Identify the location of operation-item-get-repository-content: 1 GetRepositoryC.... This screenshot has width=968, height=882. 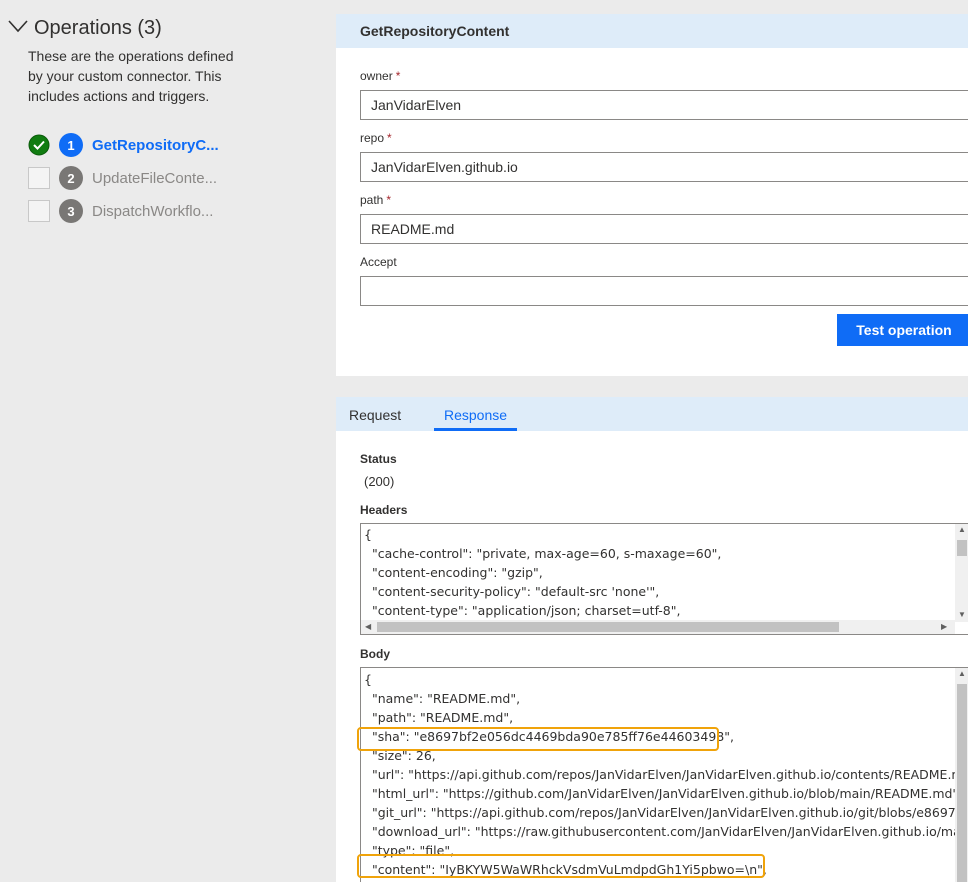
(123, 145).